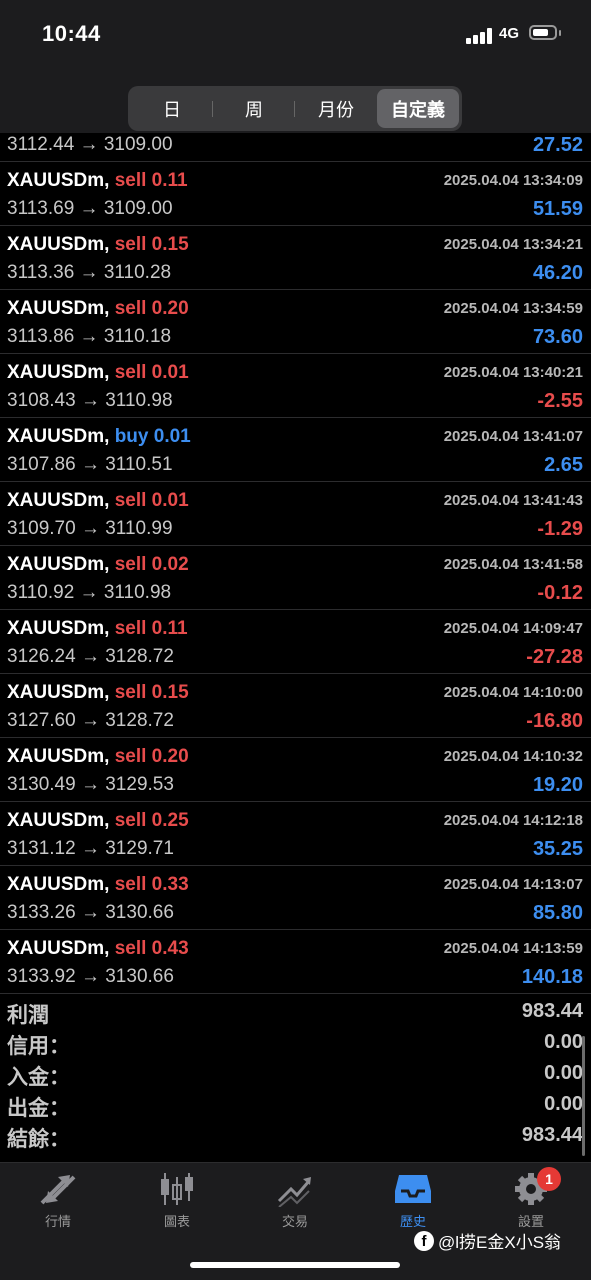  Describe the element at coordinates (513, 308) in the screenshot. I see `trade-date: 2025.04.04 13:34:59` at that location.